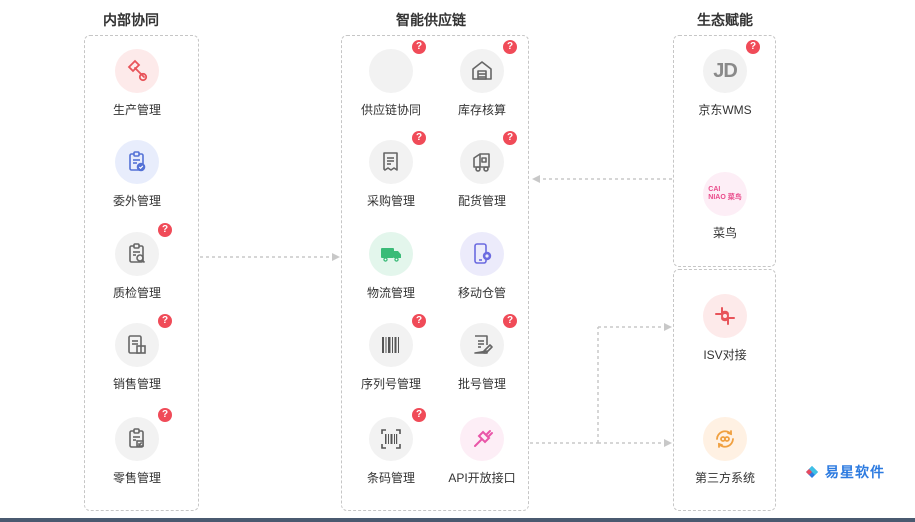 The width and height of the screenshot is (915, 522). I want to click on module-label: 委外管理, so click(136, 201).